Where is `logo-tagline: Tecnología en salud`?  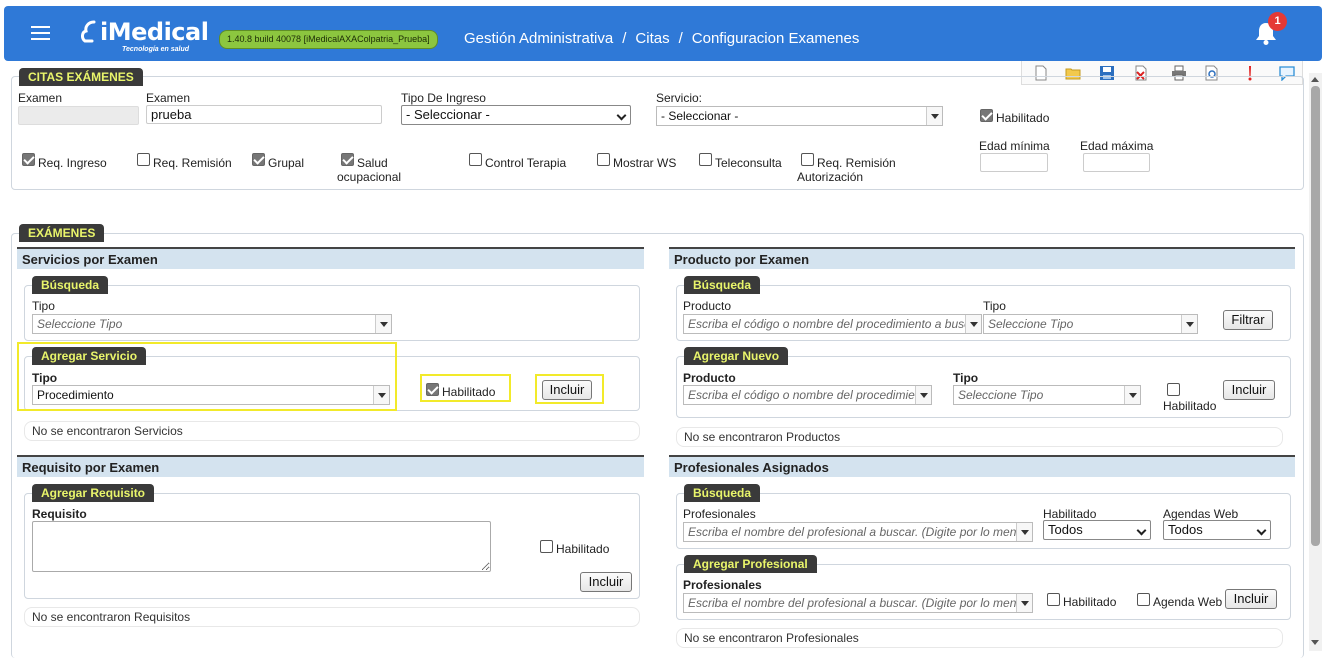 logo-tagline: Tecnología en salud is located at coordinates (156, 49).